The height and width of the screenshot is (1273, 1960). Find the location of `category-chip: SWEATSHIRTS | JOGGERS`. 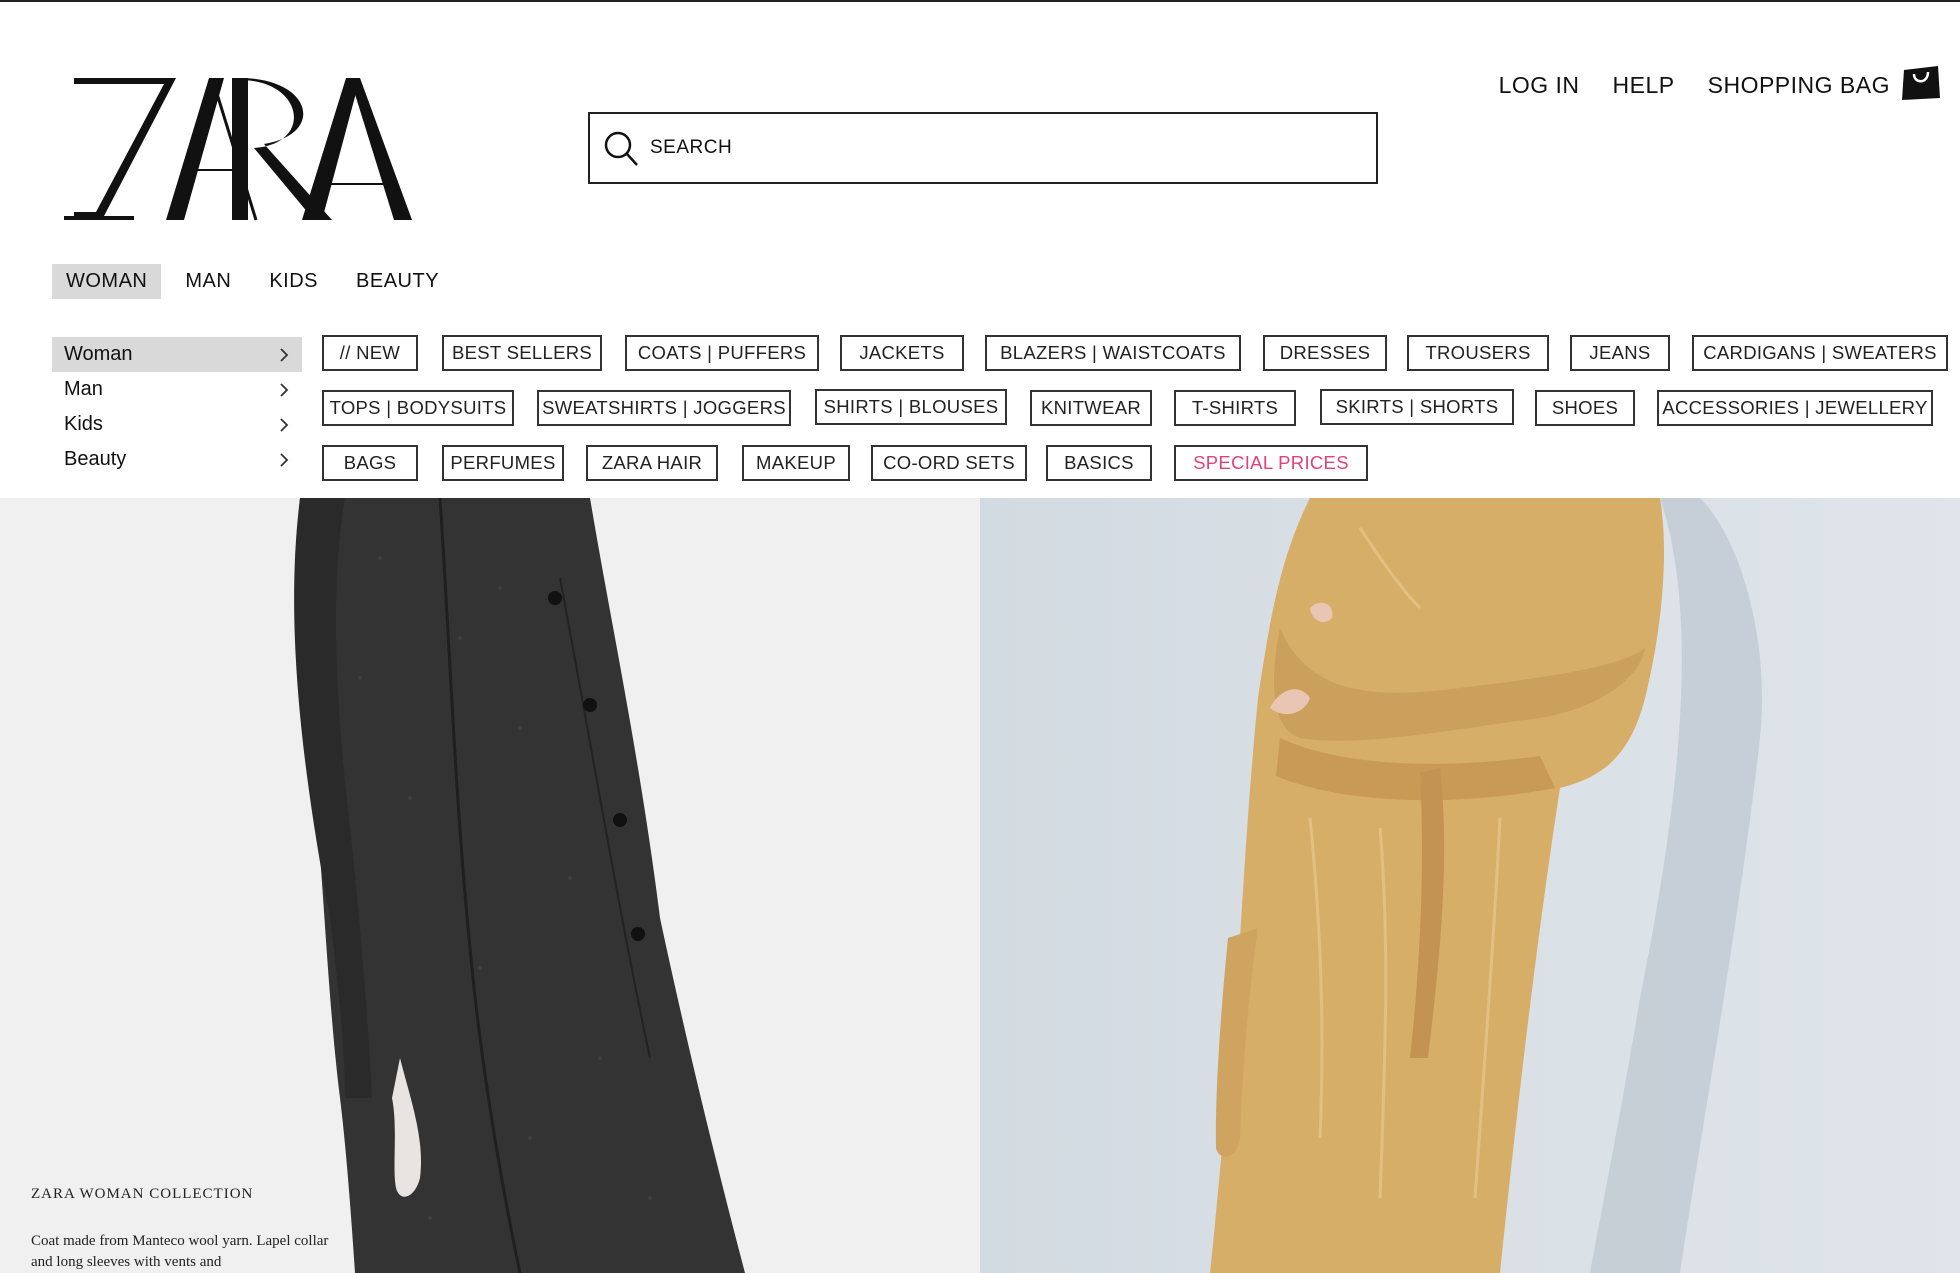

category-chip: SWEATSHIRTS | JOGGERS is located at coordinates (664, 408).